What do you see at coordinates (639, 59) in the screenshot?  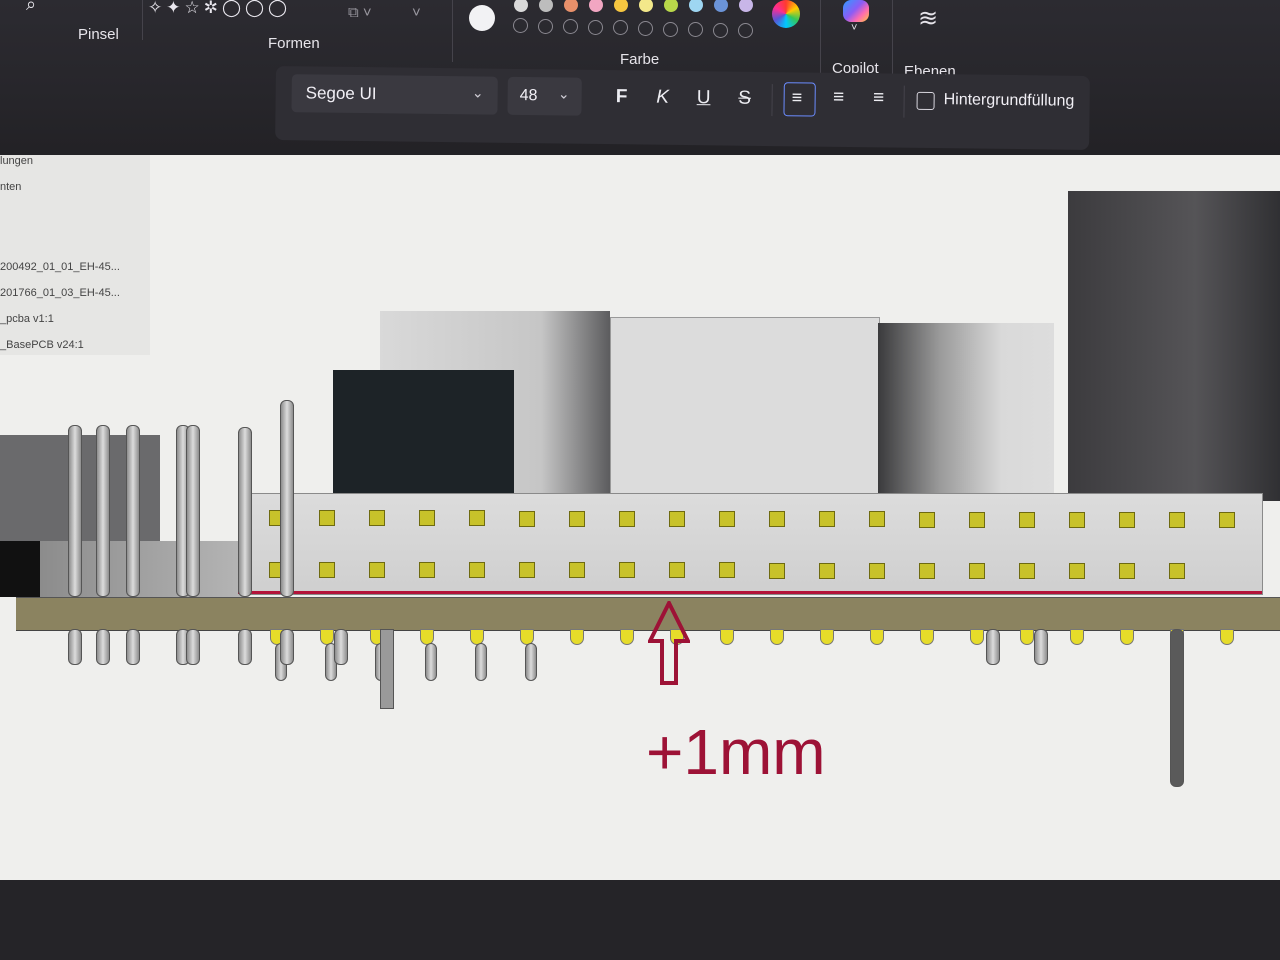 I see `color-label: Farbe` at bounding box center [639, 59].